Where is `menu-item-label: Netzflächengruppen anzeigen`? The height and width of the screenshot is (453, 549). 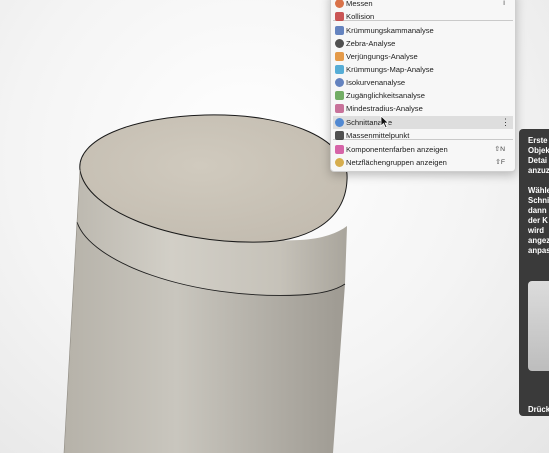
menu-item-label: Netzflächengruppen anzeigen is located at coordinates (396, 162).